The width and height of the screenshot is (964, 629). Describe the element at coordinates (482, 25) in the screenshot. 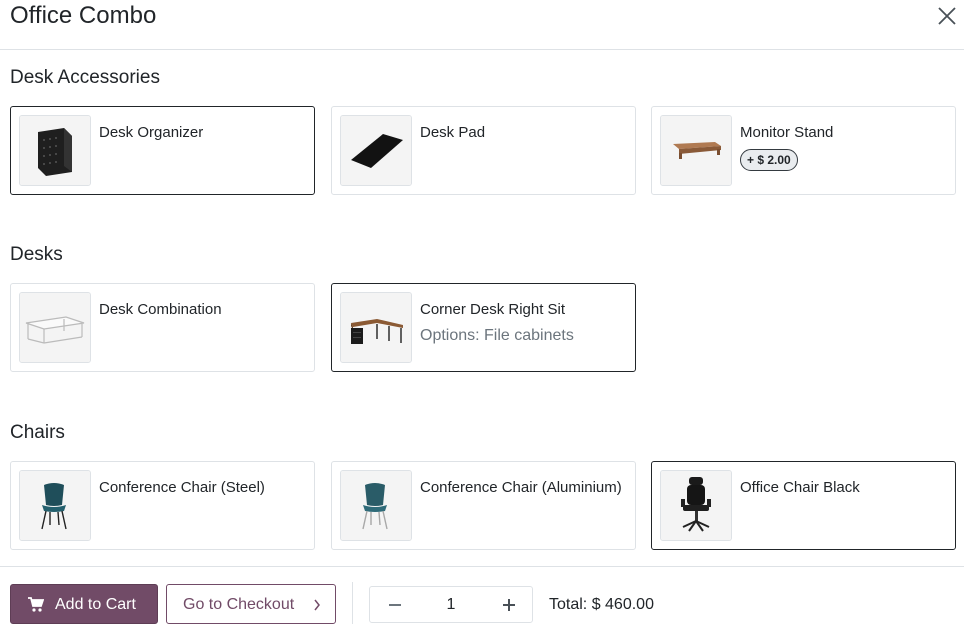

I see `dialog-header: Office Combo` at that location.